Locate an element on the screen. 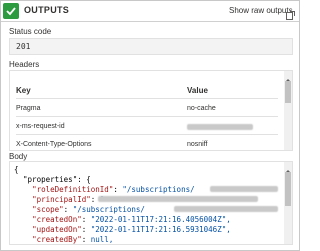 This screenshot has height=251, width=320. scroll-down-icon is located at coordinates (288, 146).